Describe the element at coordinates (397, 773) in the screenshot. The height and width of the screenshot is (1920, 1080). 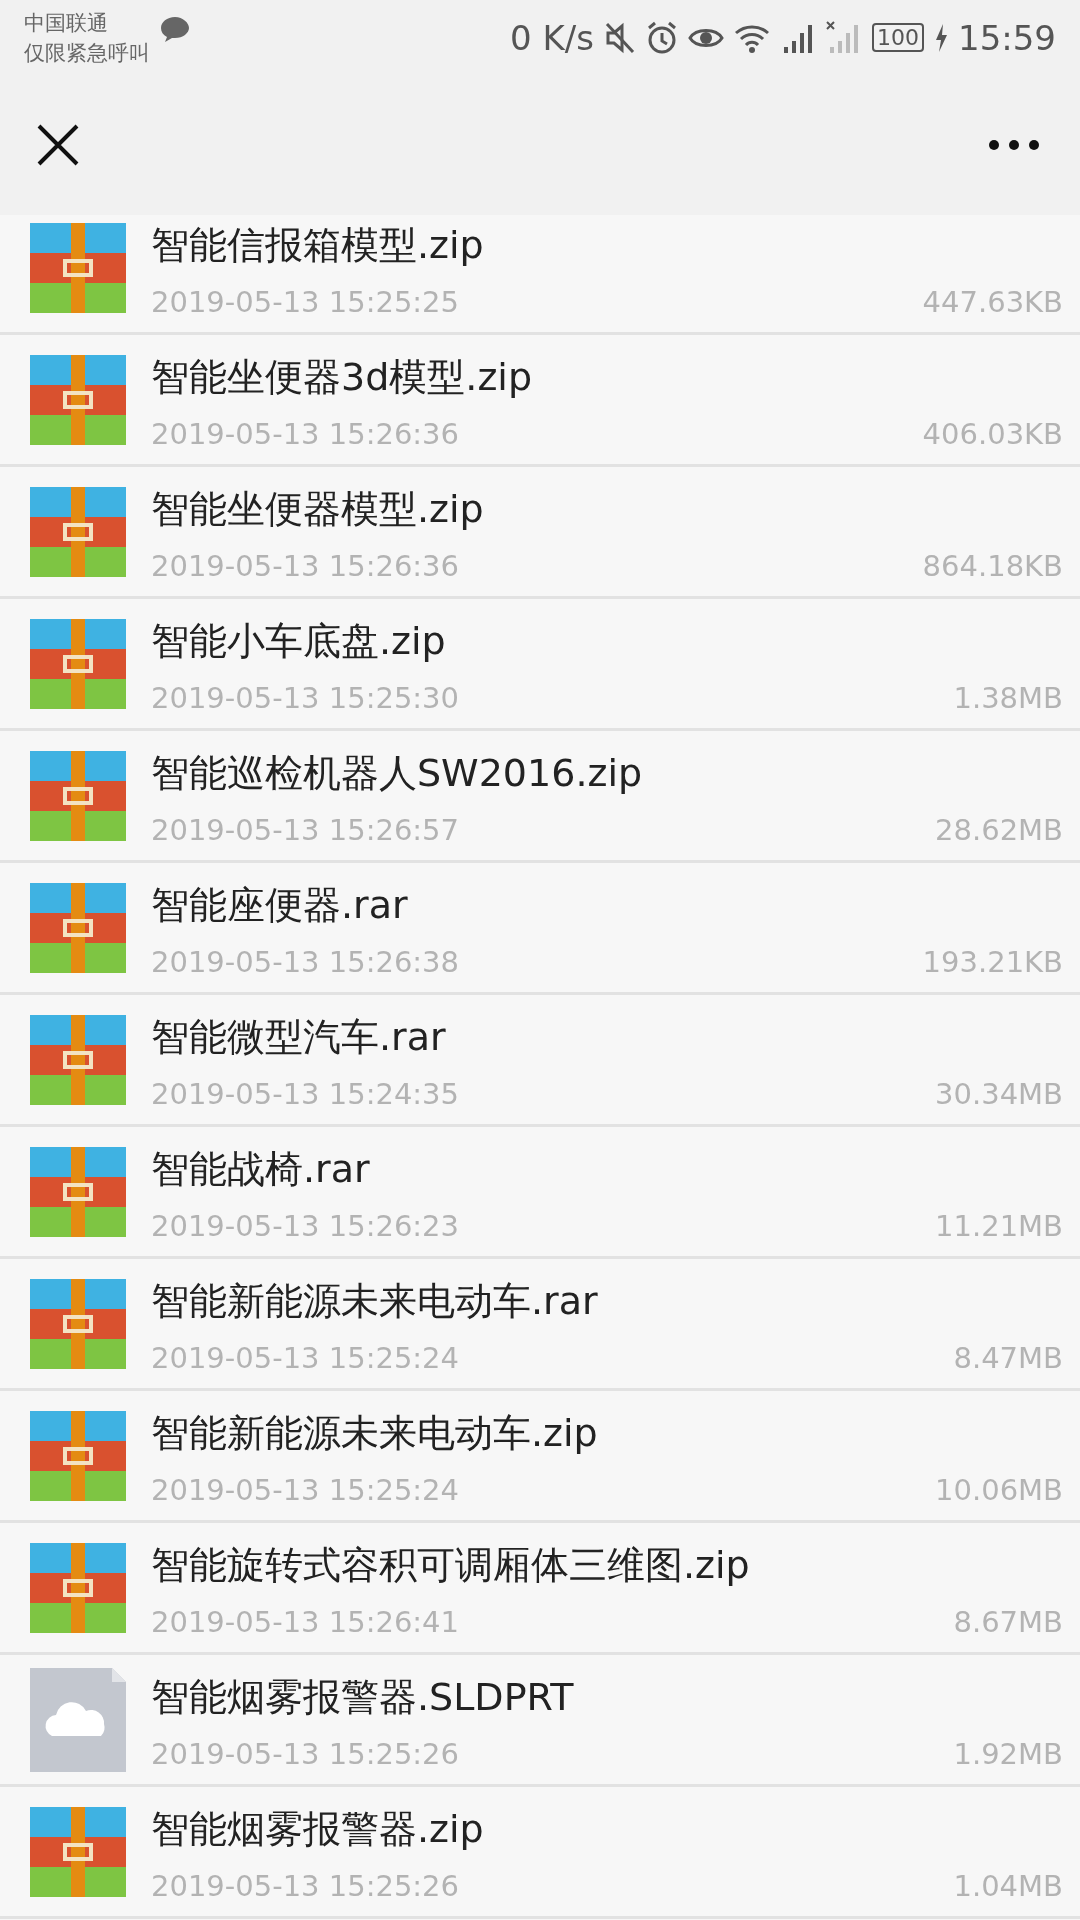
I see `file-name: 智能巡检机器人SW2016.zip` at that location.